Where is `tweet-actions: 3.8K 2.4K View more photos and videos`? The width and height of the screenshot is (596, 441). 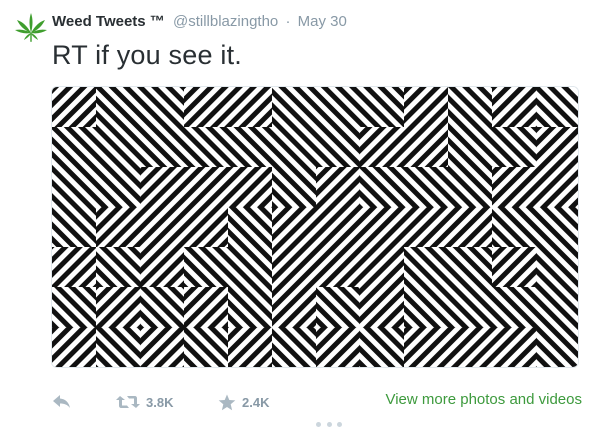 tweet-actions: 3.8K 2.4K View more photos and videos is located at coordinates (317, 402).